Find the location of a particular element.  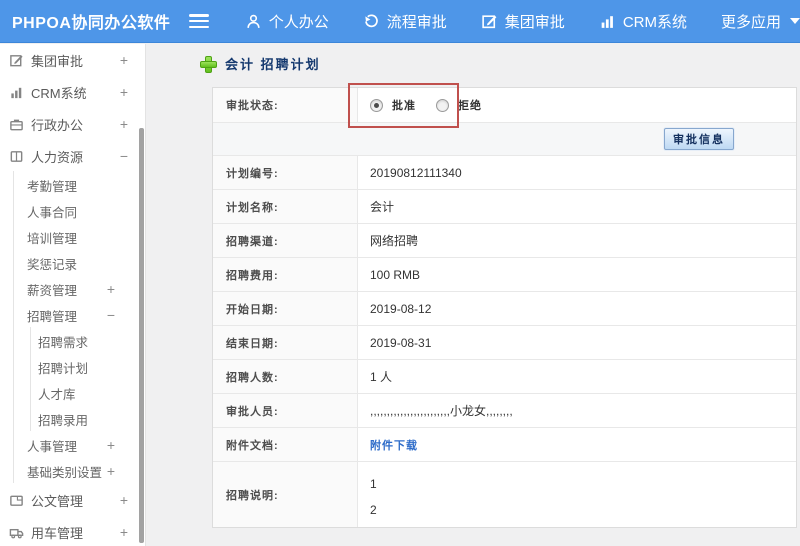

topnav-label: 流程审批 is located at coordinates (416, 22).